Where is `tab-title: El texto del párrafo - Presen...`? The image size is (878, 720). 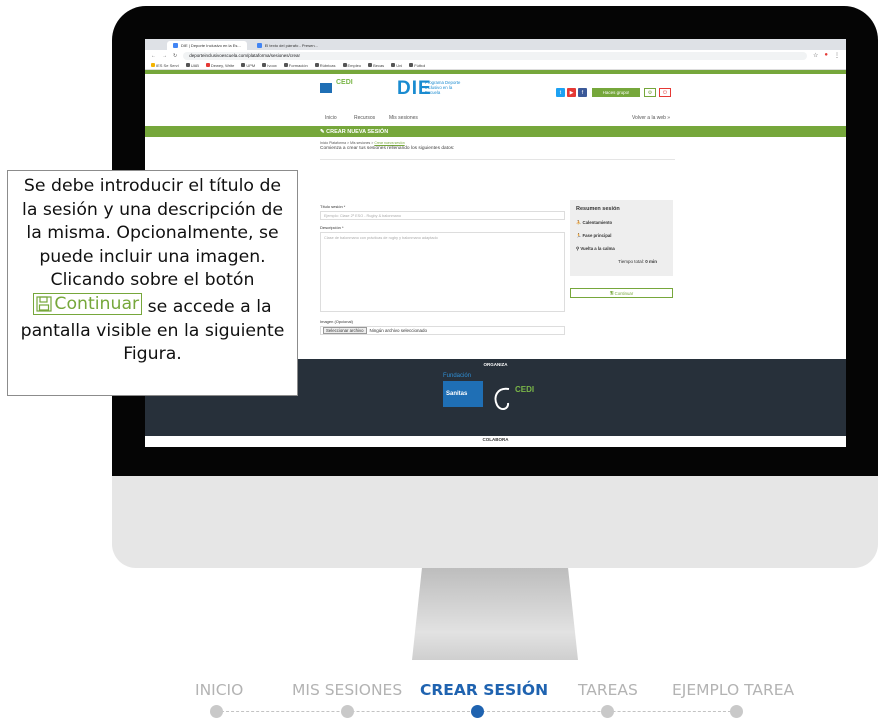 tab-title: El texto del párrafo - Presen... is located at coordinates (291, 45).